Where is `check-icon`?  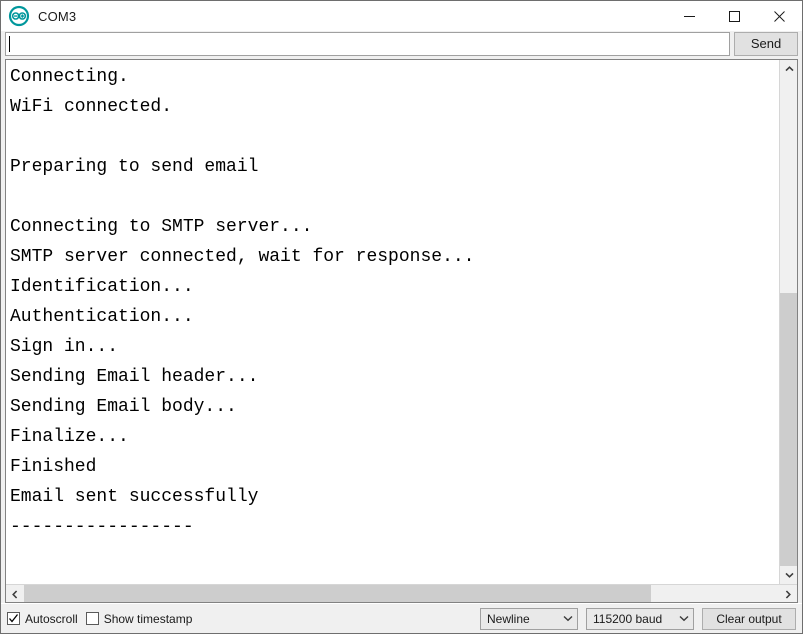
check-icon is located at coordinates (14, 618).